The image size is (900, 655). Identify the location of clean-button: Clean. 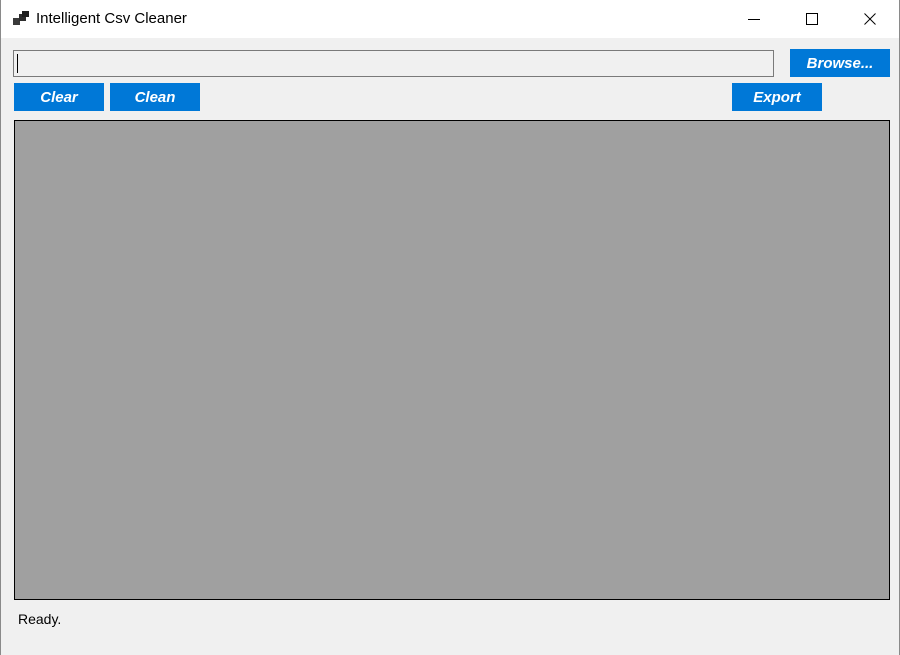
(155, 97).